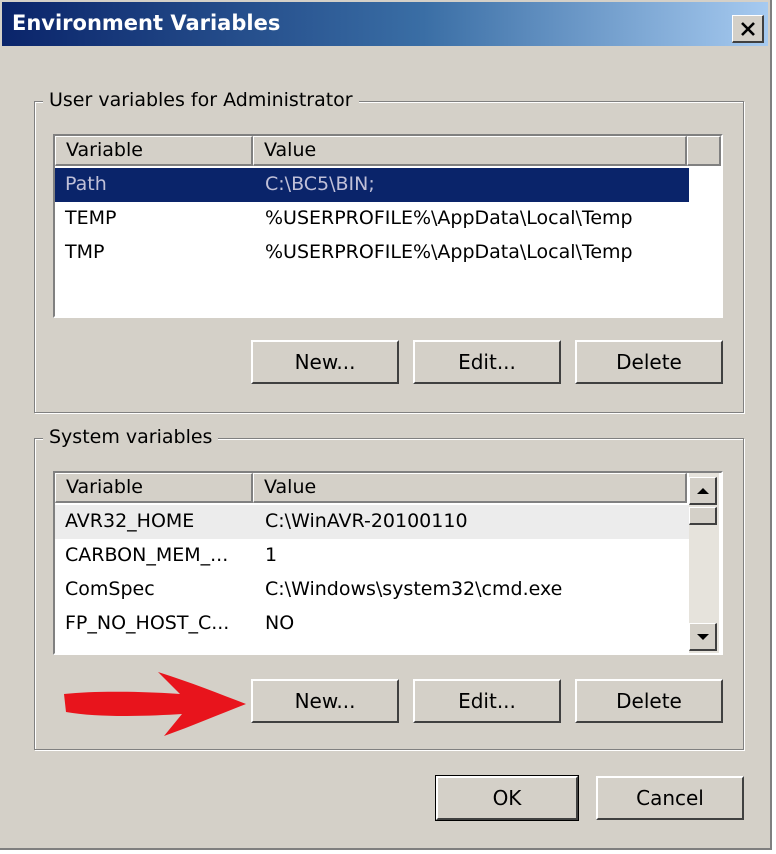 The height and width of the screenshot is (854, 776). I want to click on user-row-temp: TEMP %USERPROFILE%\AppData\Local\Temp, so click(372, 219).